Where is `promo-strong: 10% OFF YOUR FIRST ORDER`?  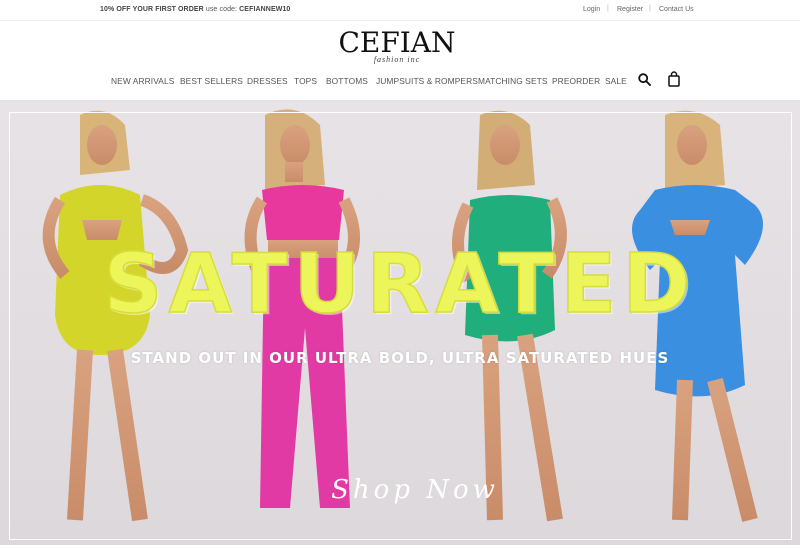 promo-strong: 10% OFF YOUR FIRST ORDER is located at coordinates (152, 9).